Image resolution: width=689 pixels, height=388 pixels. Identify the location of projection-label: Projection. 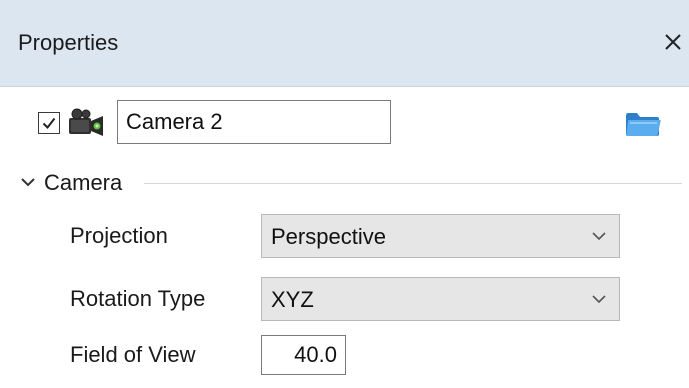
(119, 235).